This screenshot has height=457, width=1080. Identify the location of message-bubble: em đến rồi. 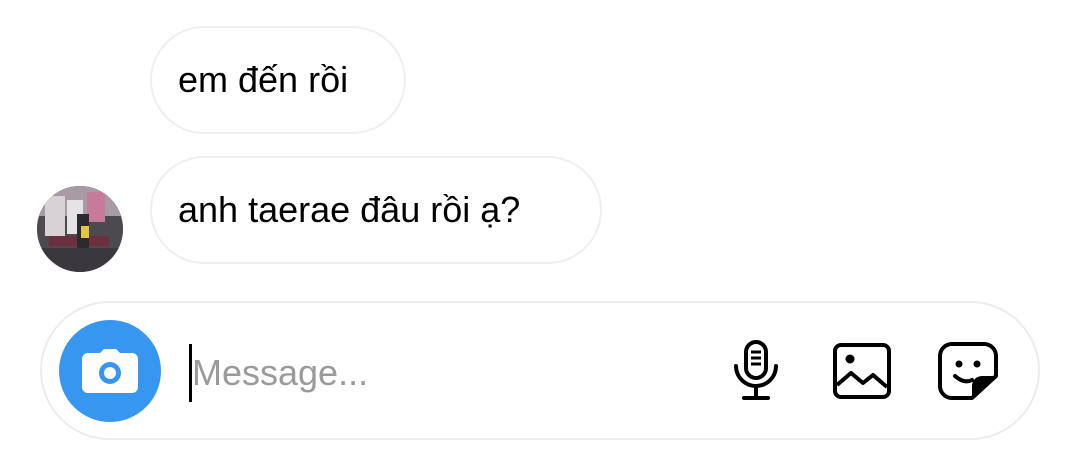
(278, 80).